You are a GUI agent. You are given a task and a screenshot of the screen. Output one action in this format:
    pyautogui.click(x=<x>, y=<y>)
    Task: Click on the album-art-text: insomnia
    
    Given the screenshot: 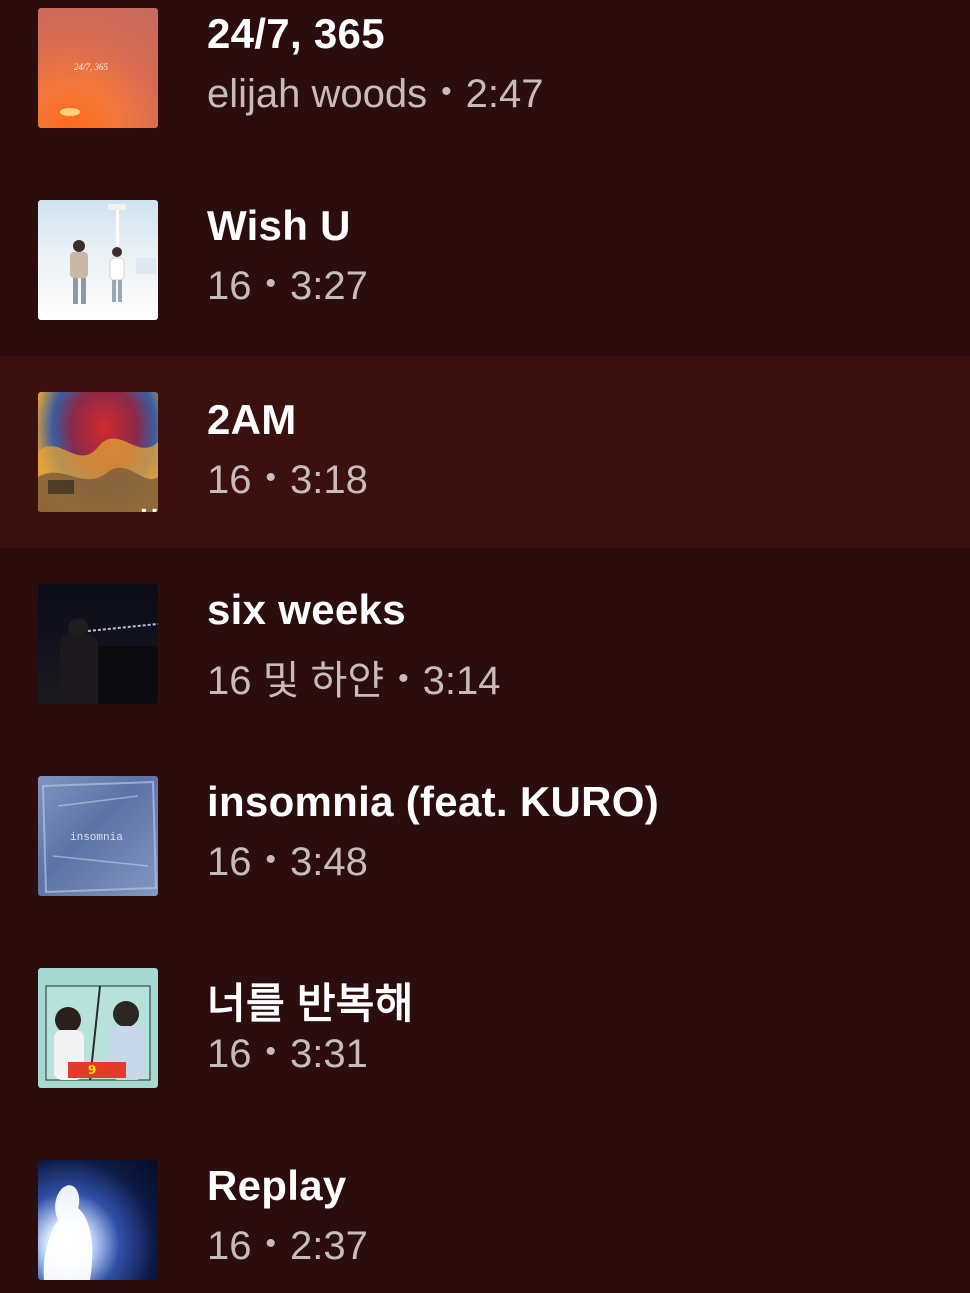 What is the action you would take?
    pyautogui.click(x=96, y=838)
    